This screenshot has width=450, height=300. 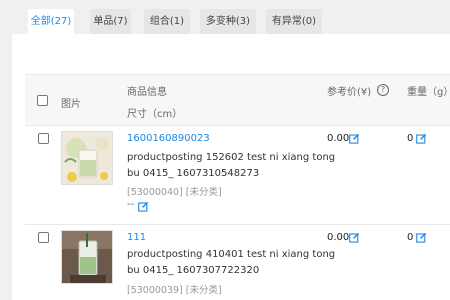 I want to click on product-meta: [53000040] [未分类], so click(x=174, y=192).